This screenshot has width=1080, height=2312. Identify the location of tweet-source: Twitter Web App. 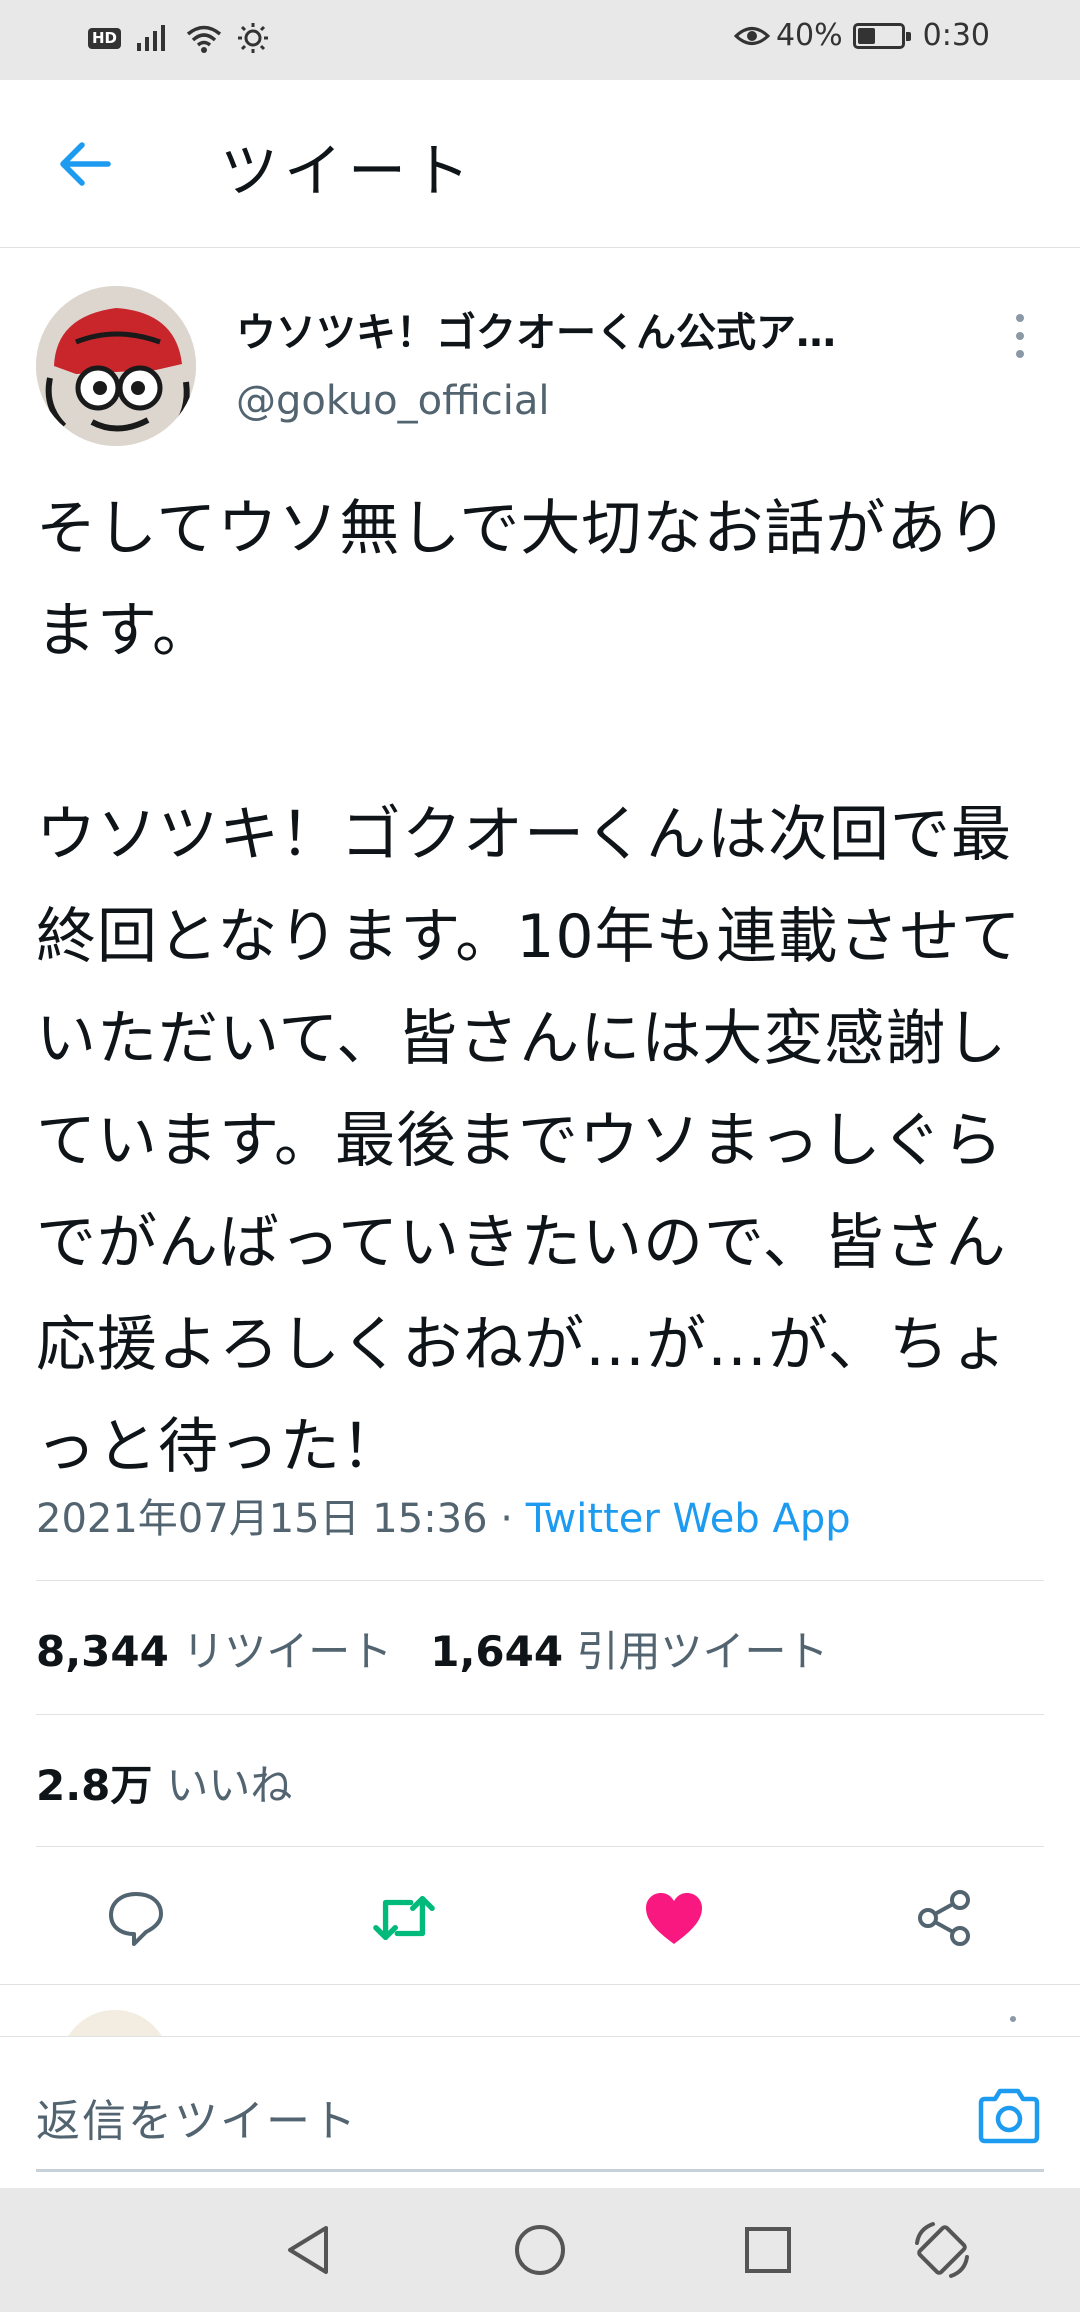
(688, 1519).